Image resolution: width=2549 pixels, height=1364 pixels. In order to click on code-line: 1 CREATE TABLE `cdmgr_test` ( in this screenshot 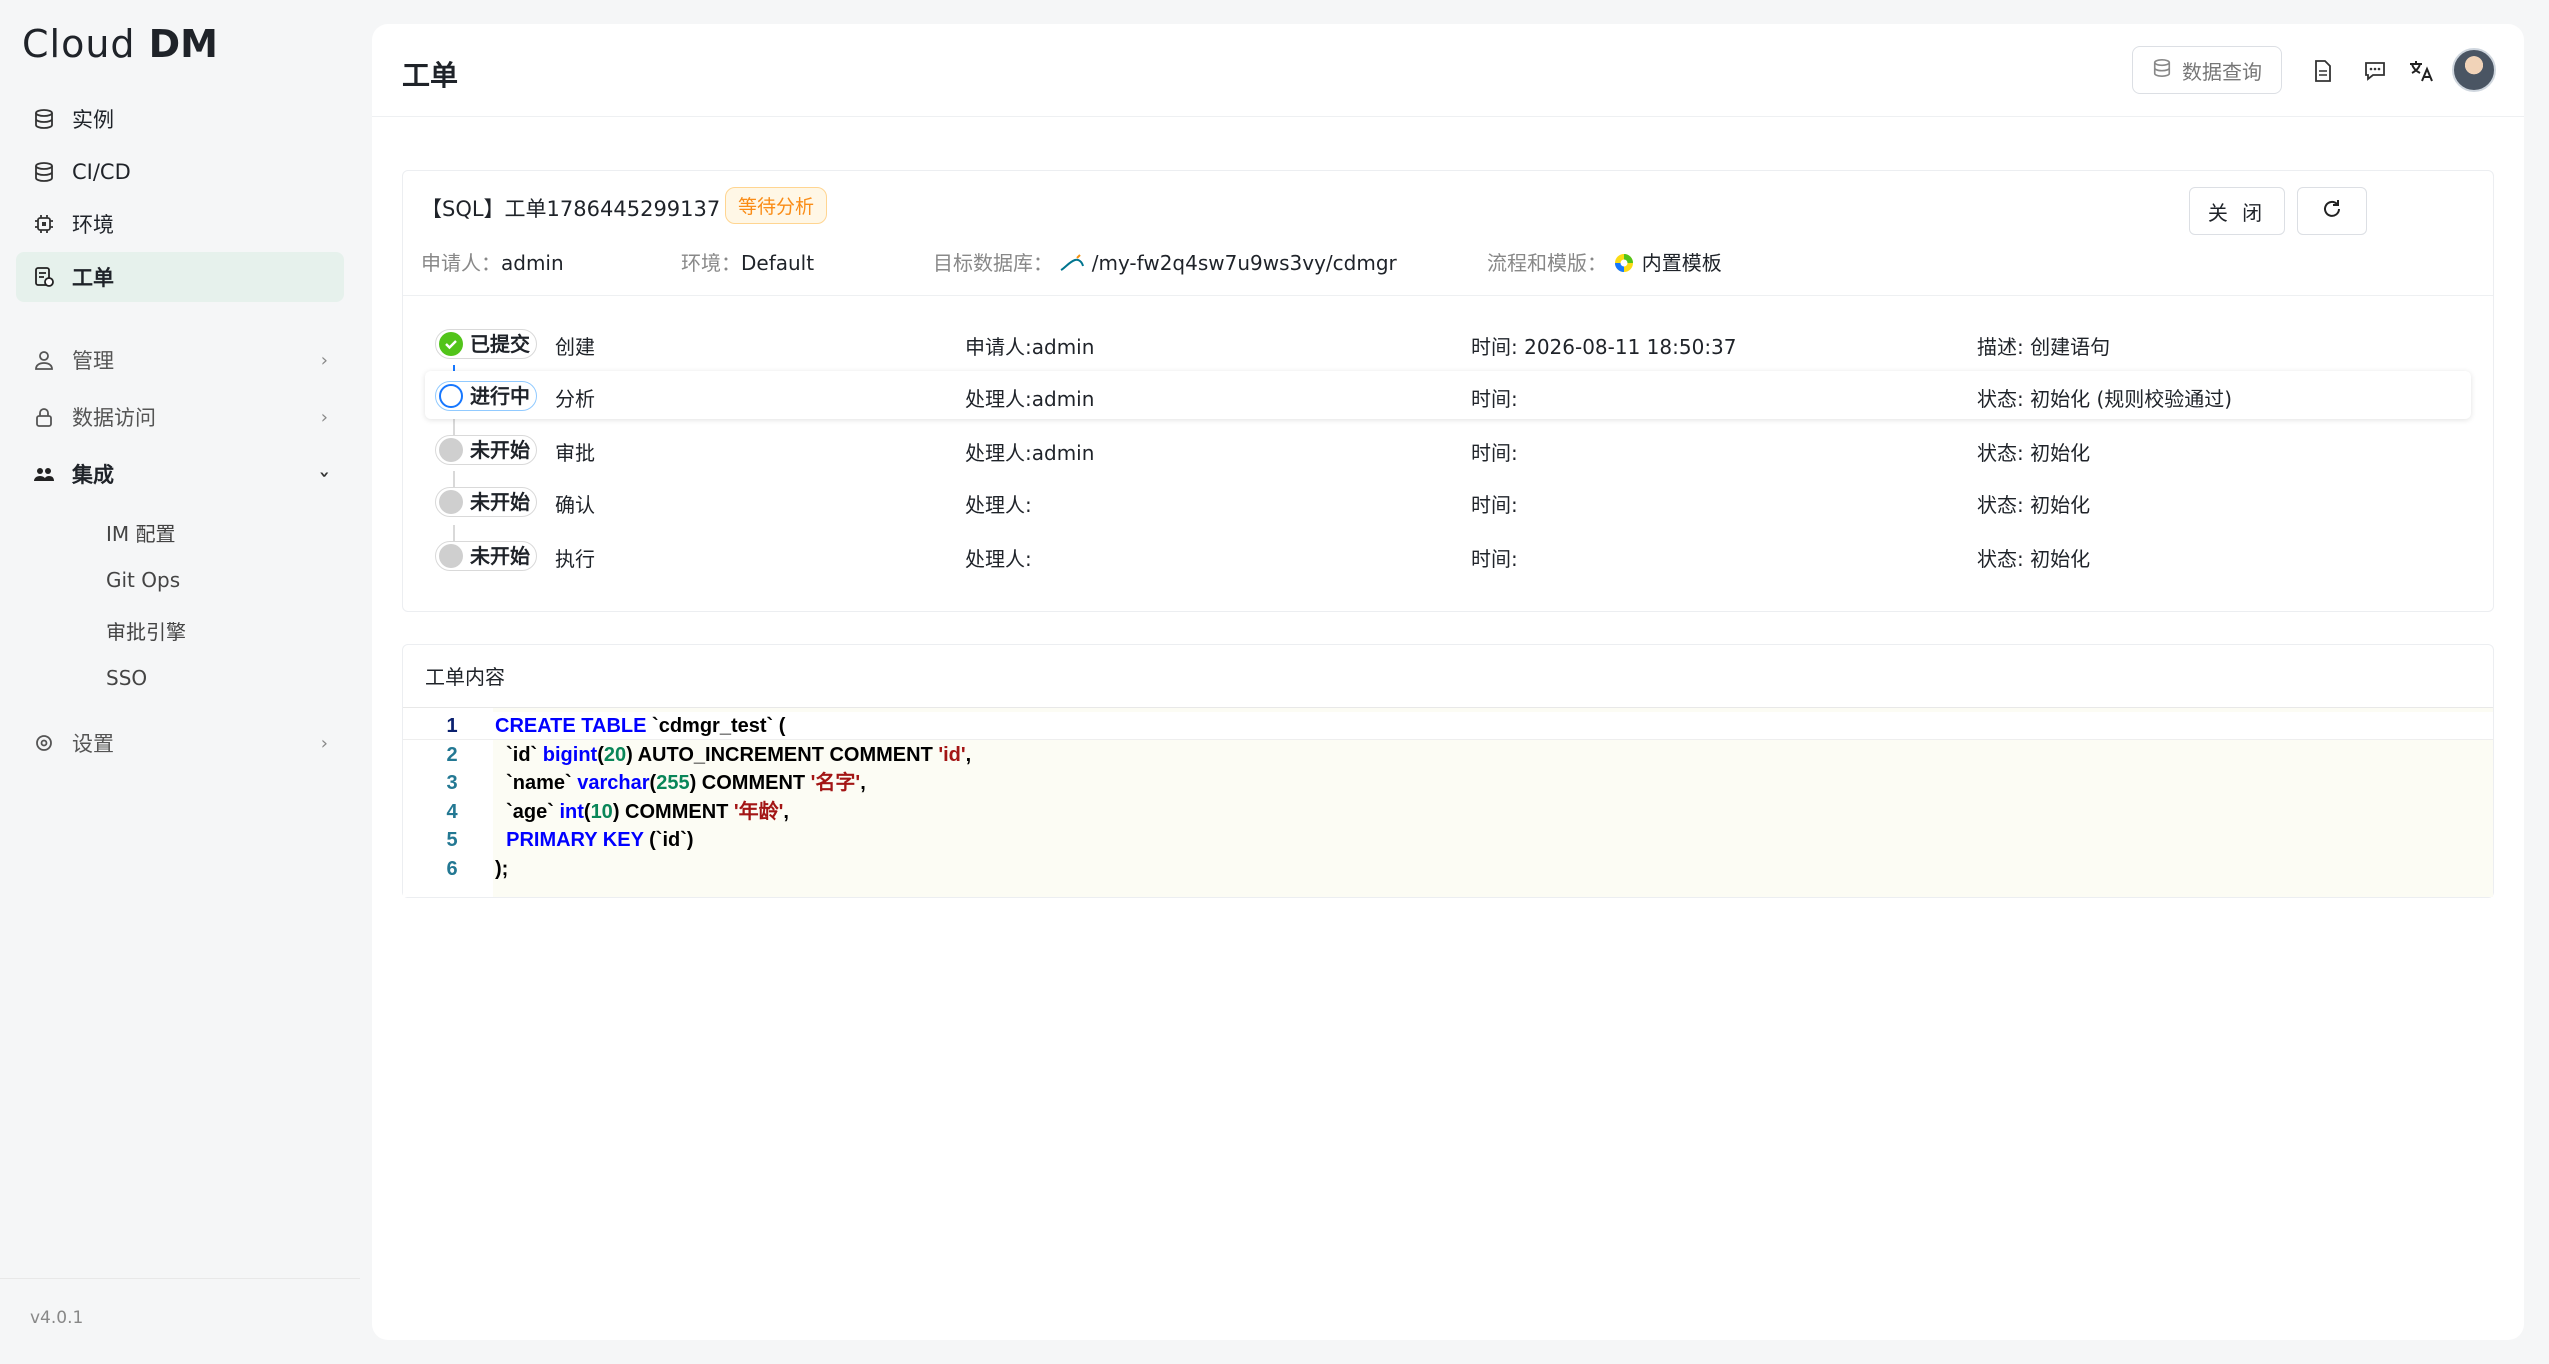, I will do `click(1448, 726)`.